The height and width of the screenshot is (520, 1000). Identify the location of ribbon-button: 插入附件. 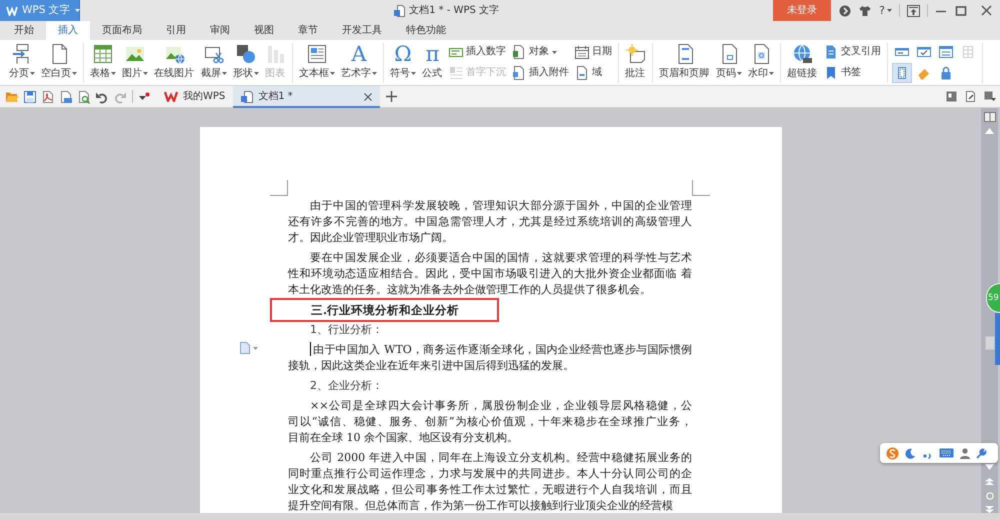
(540, 73).